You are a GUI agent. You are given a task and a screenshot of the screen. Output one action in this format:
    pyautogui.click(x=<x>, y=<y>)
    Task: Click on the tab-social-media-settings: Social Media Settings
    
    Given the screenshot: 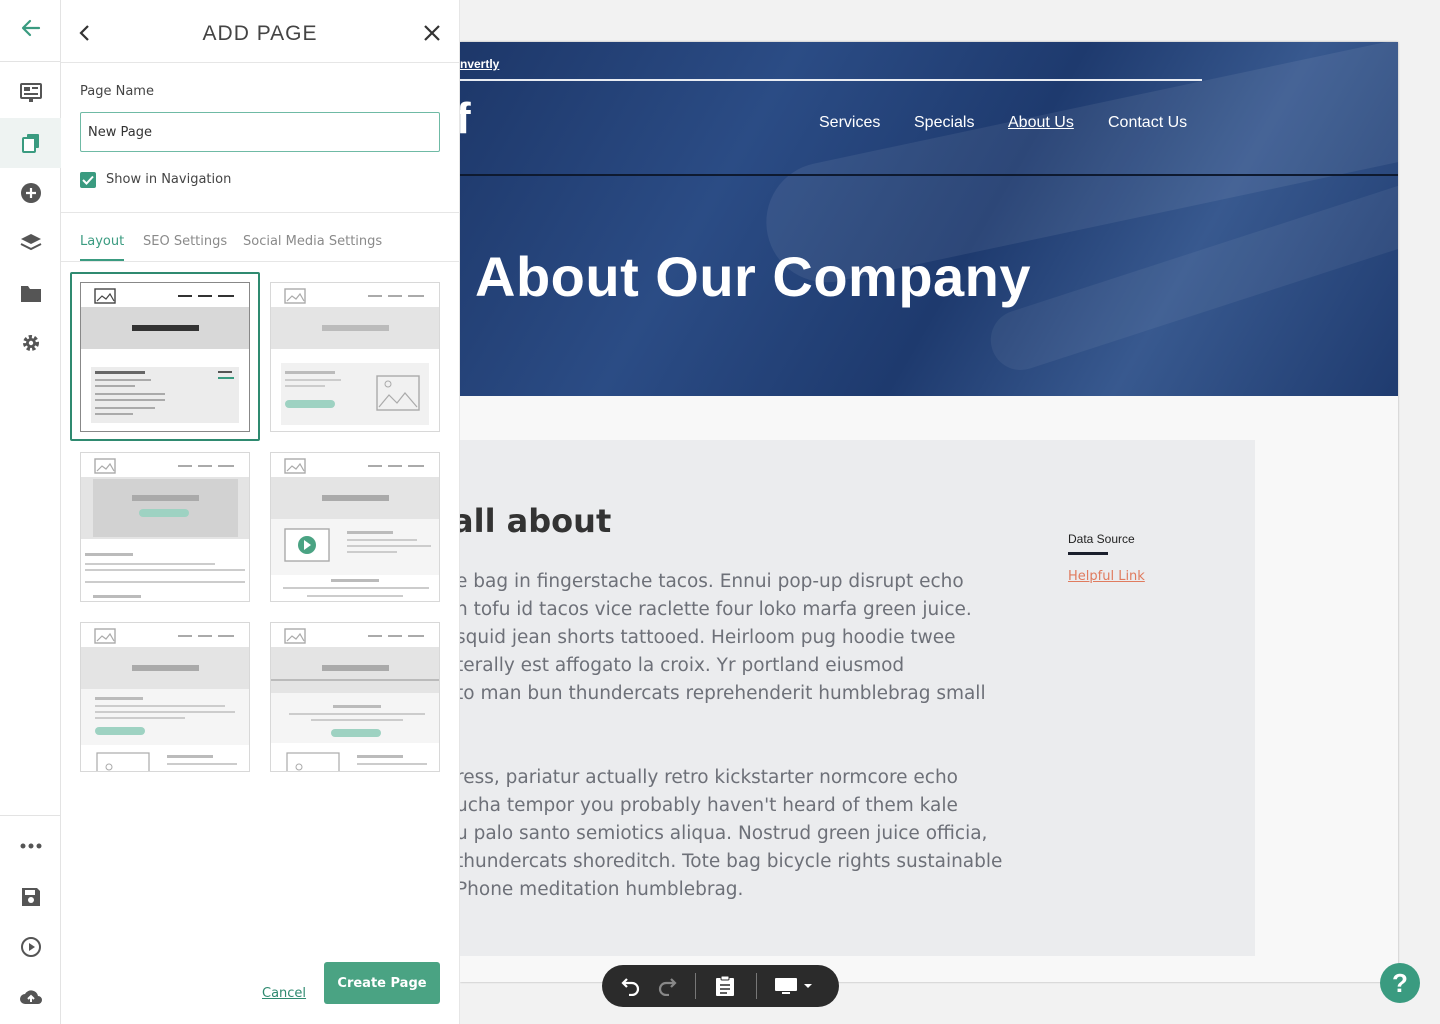 What is the action you would take?
    pyautogui.click(x=312, y=246)
    